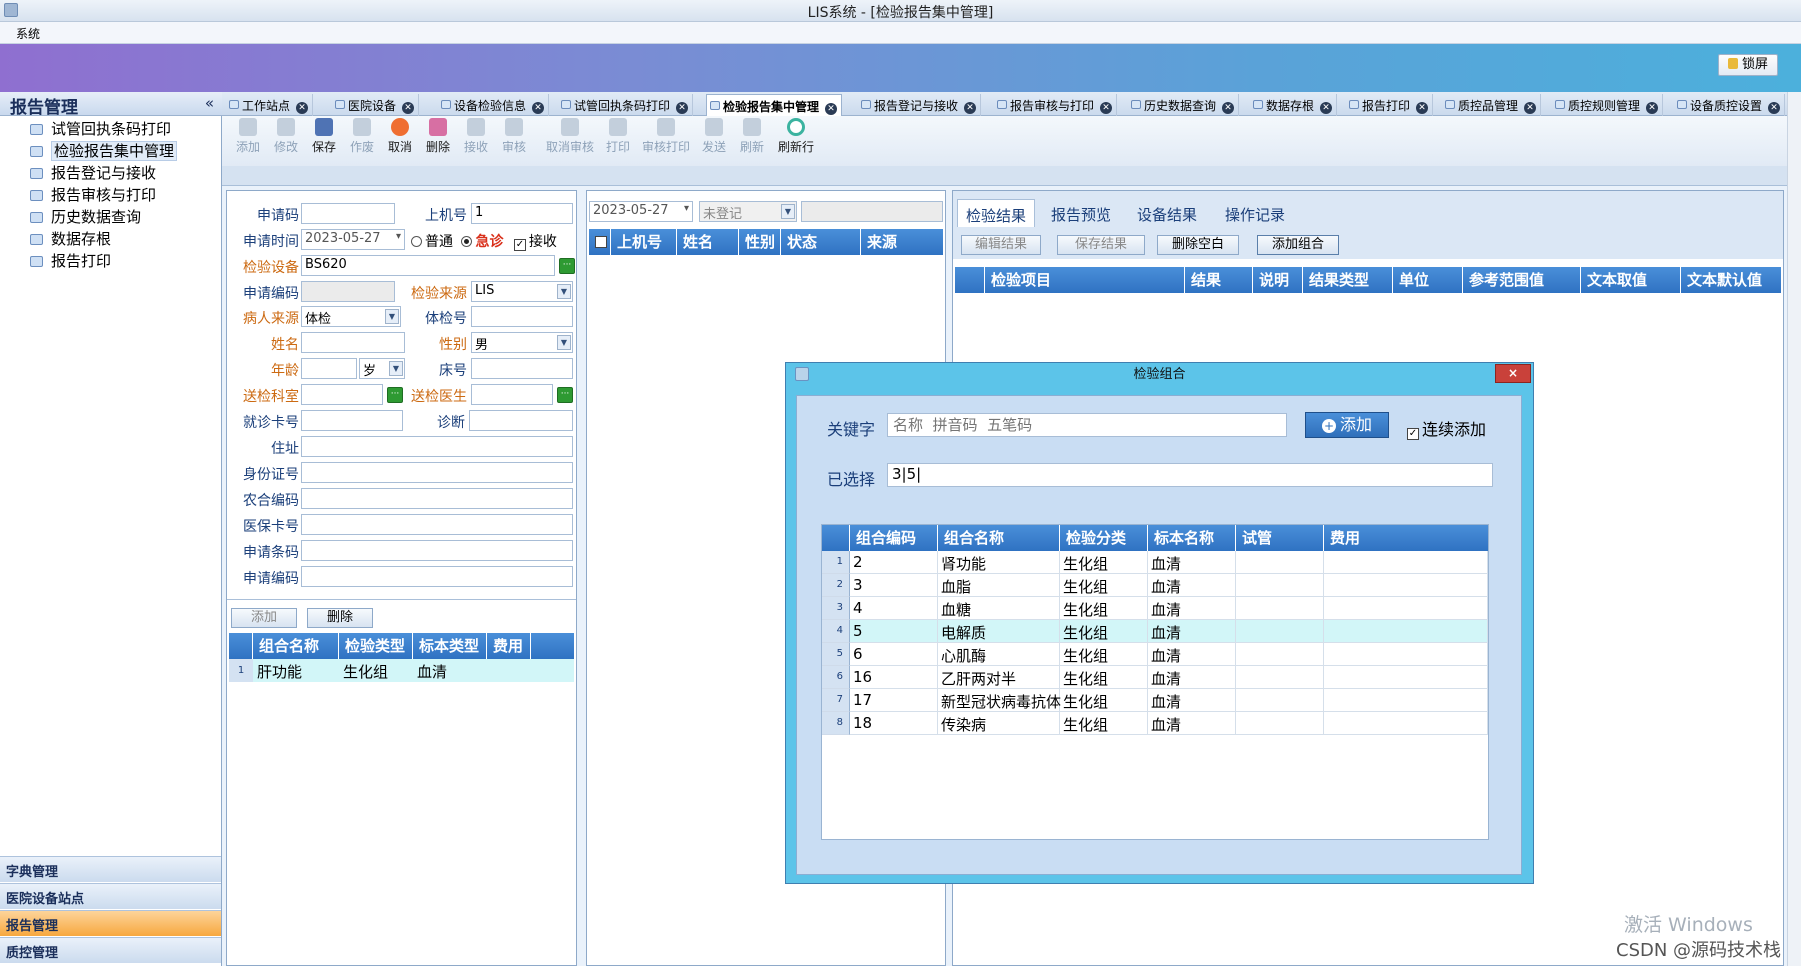  Describe the element at coordinates (1492, 105) in the screenshot. I see `tab-qc-products: 质控品管理 ✕` at that location.